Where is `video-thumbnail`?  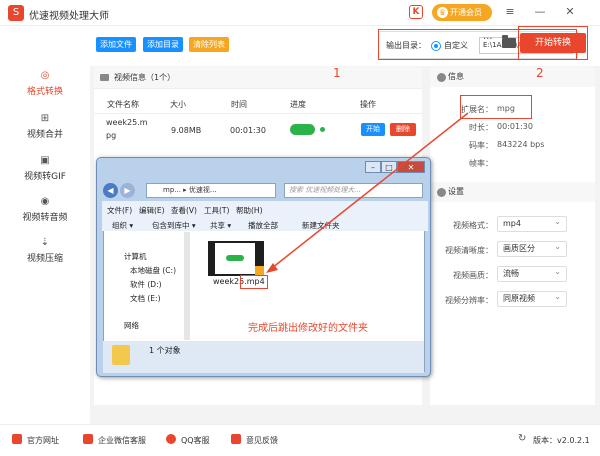
video-thumbnail is located at coordinates (236, 258).